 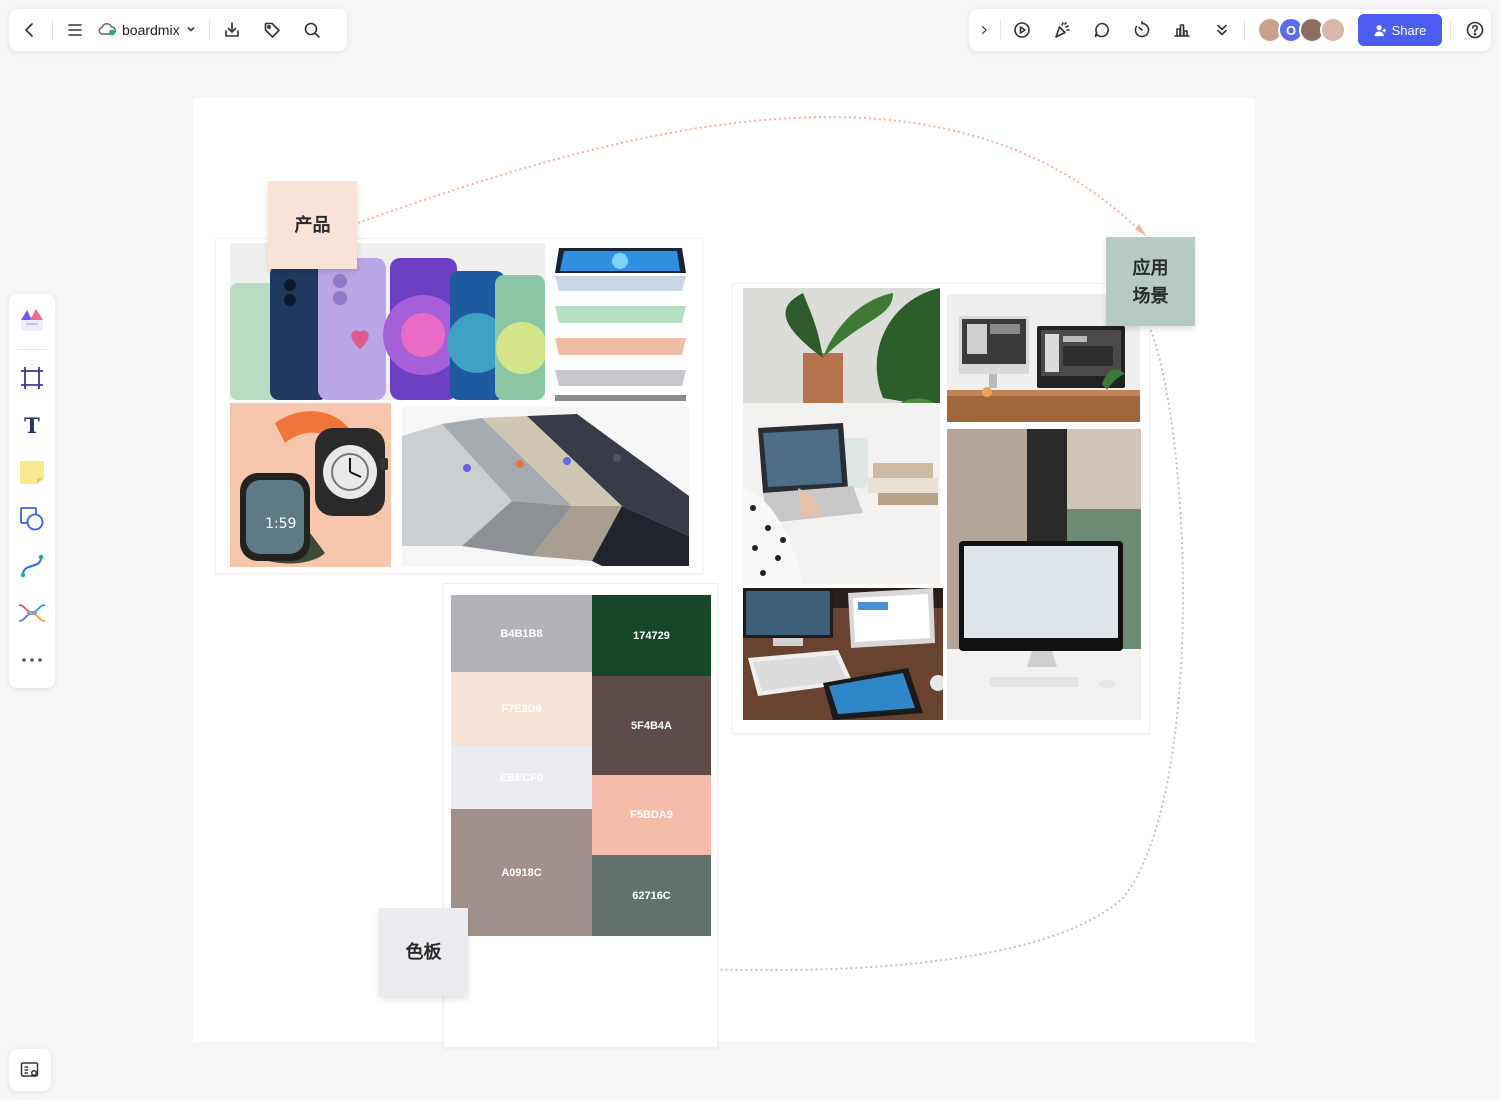 What do you see at coordinates (841, 436) in the screenshot?
I see `plant-laptop-photo` at bounding box center [841, 436].